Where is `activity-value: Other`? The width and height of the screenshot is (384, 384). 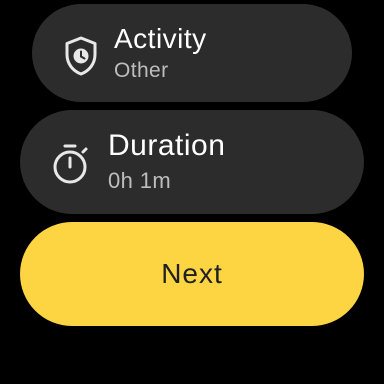 activity-value: Other is located at coordinates (141, 70).